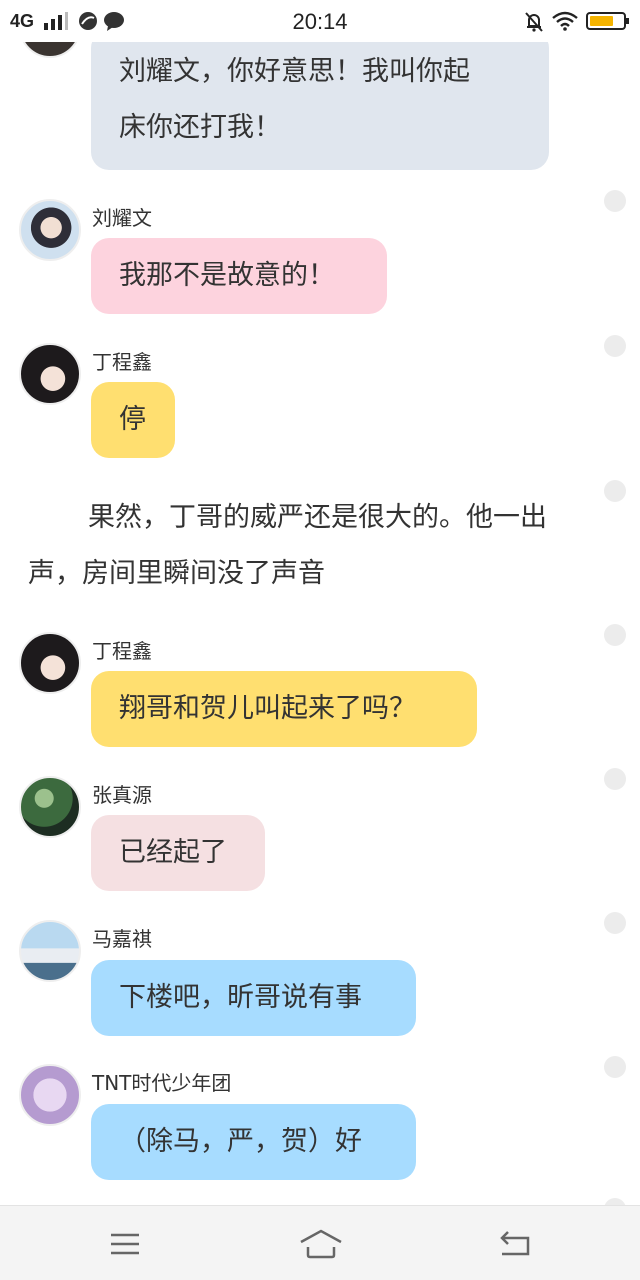 This screenshot has height=1280, width=640. Describe the element at coordinates (607, 21) in the screenshot. I see `battery-icon` at that location.